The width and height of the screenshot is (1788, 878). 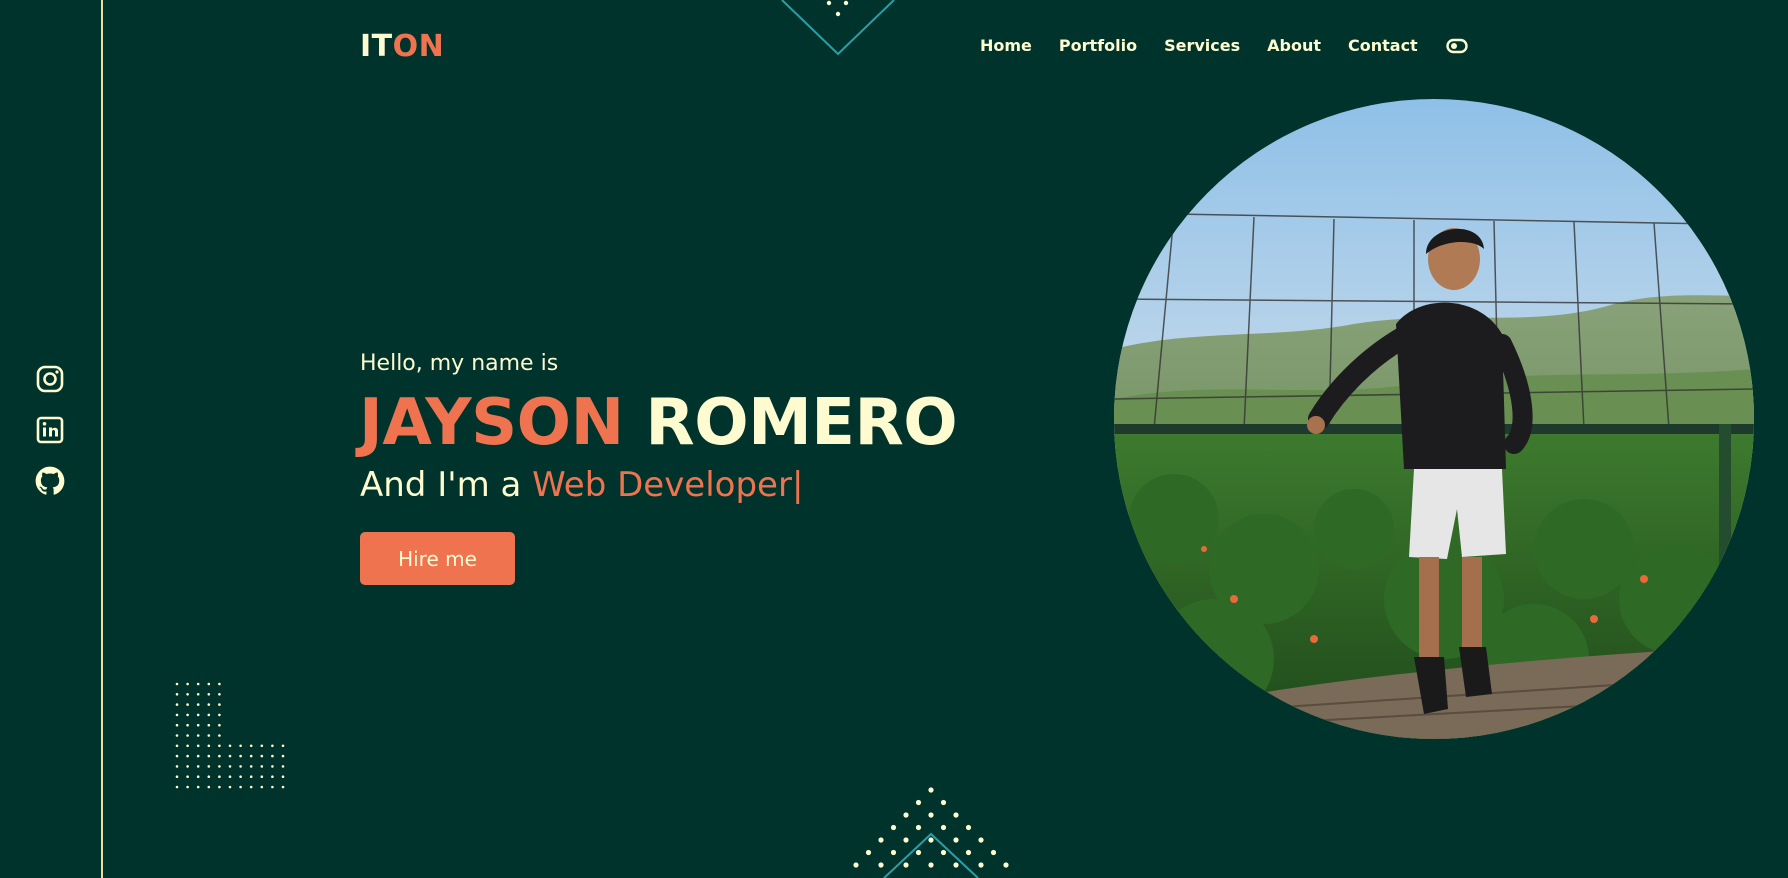 I want to click on linkedin-icon, so click(x=50, y=430).